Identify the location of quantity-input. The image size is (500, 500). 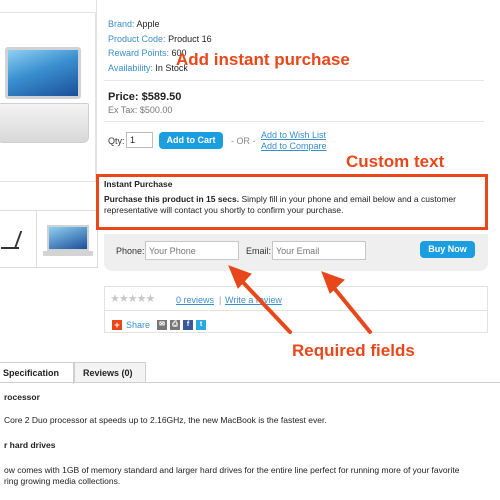
(139, 140).